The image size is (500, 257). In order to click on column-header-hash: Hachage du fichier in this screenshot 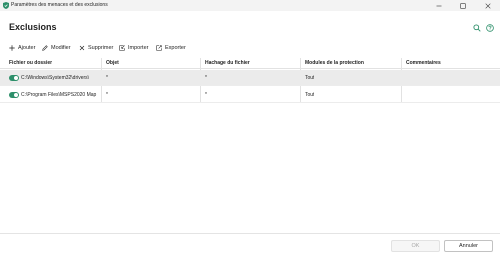, I will do `click(225, 63)`.